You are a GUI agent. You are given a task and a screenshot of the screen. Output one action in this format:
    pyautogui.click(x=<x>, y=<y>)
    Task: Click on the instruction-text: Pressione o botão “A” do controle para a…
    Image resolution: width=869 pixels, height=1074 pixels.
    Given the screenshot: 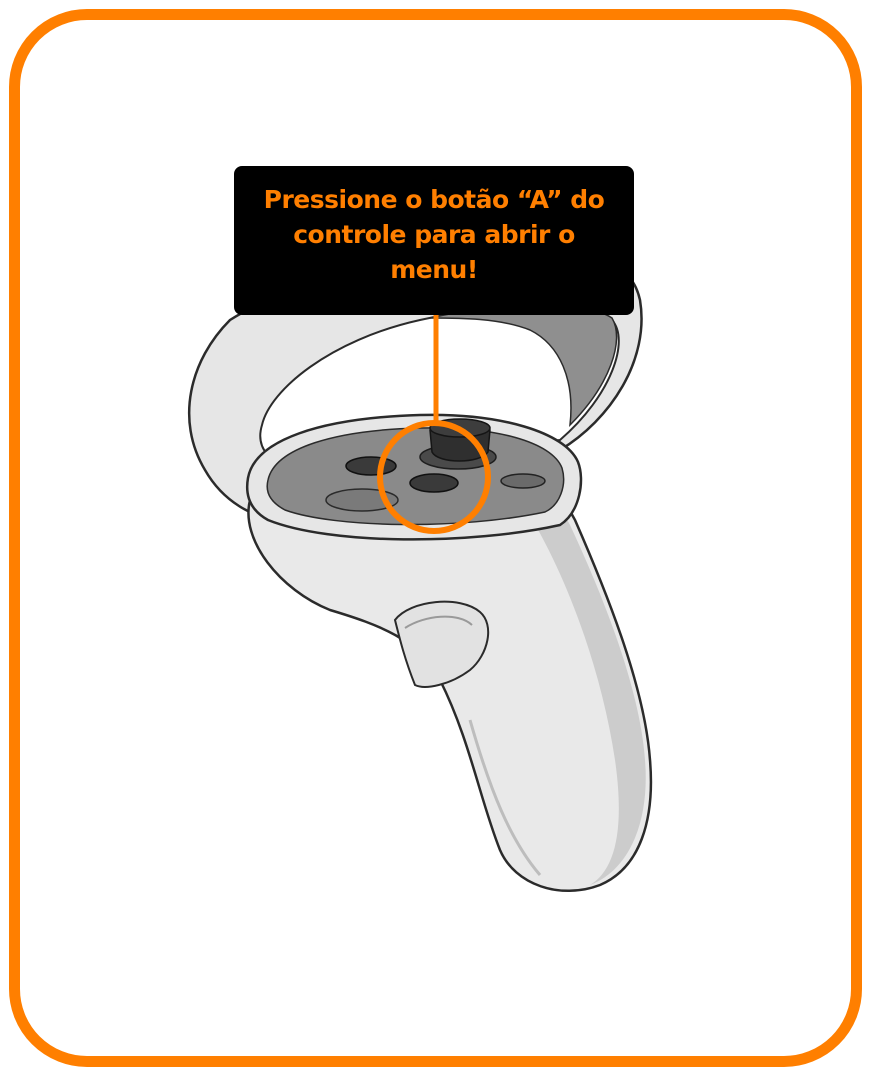 What is the action you would take?
    pyautogui.click(x=434, y=234)
    